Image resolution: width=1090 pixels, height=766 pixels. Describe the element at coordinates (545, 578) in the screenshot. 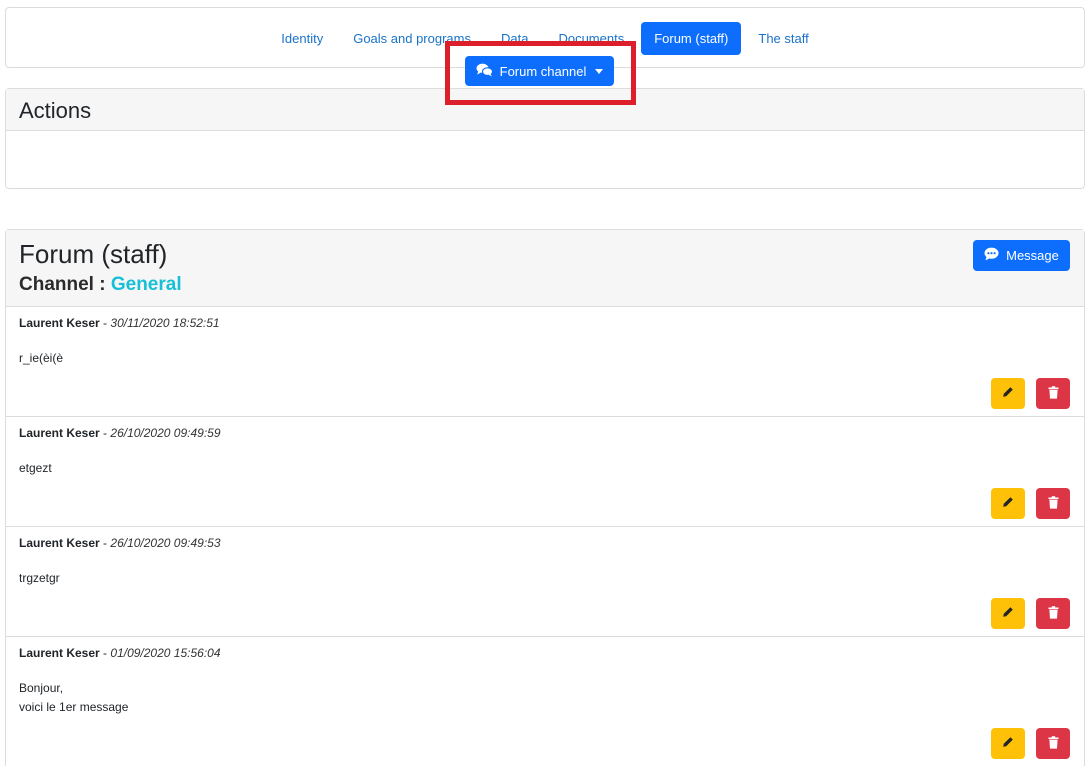

I see `message-body: trgzetgr` at that location.